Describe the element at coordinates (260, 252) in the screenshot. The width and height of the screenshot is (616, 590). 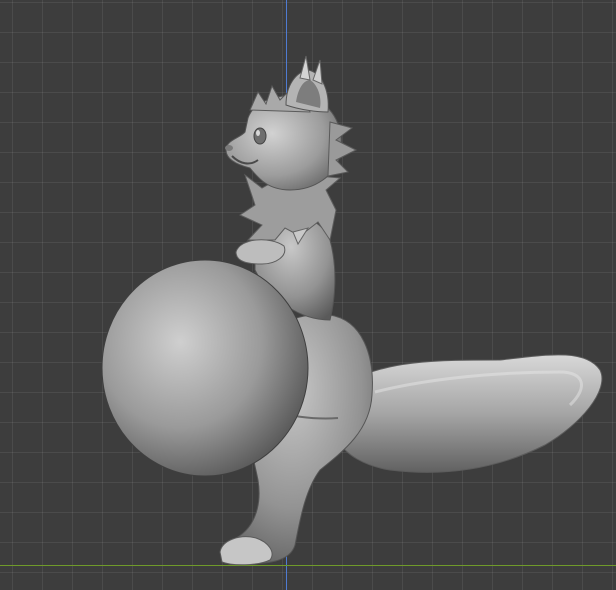
I see `front-paw` at that location.